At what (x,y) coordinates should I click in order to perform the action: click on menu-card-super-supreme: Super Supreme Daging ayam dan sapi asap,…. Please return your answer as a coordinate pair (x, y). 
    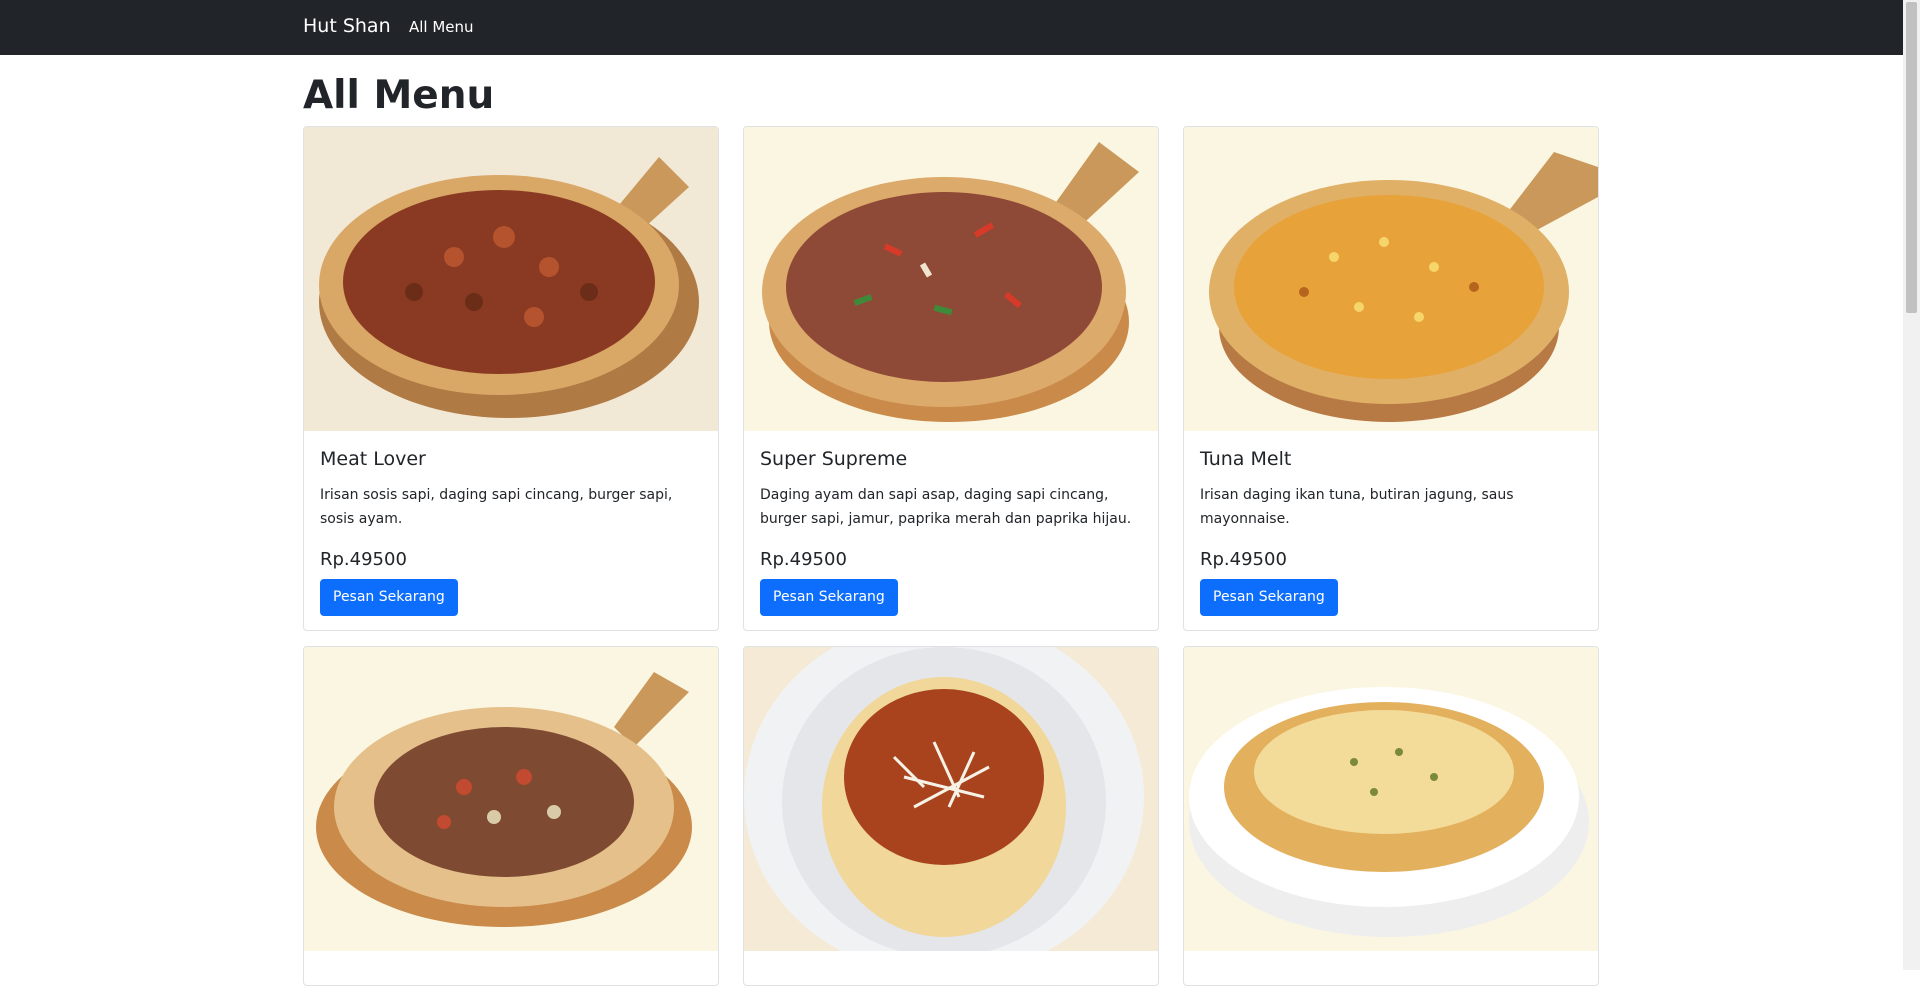
    Looking at the image, I should click on (951, 378).